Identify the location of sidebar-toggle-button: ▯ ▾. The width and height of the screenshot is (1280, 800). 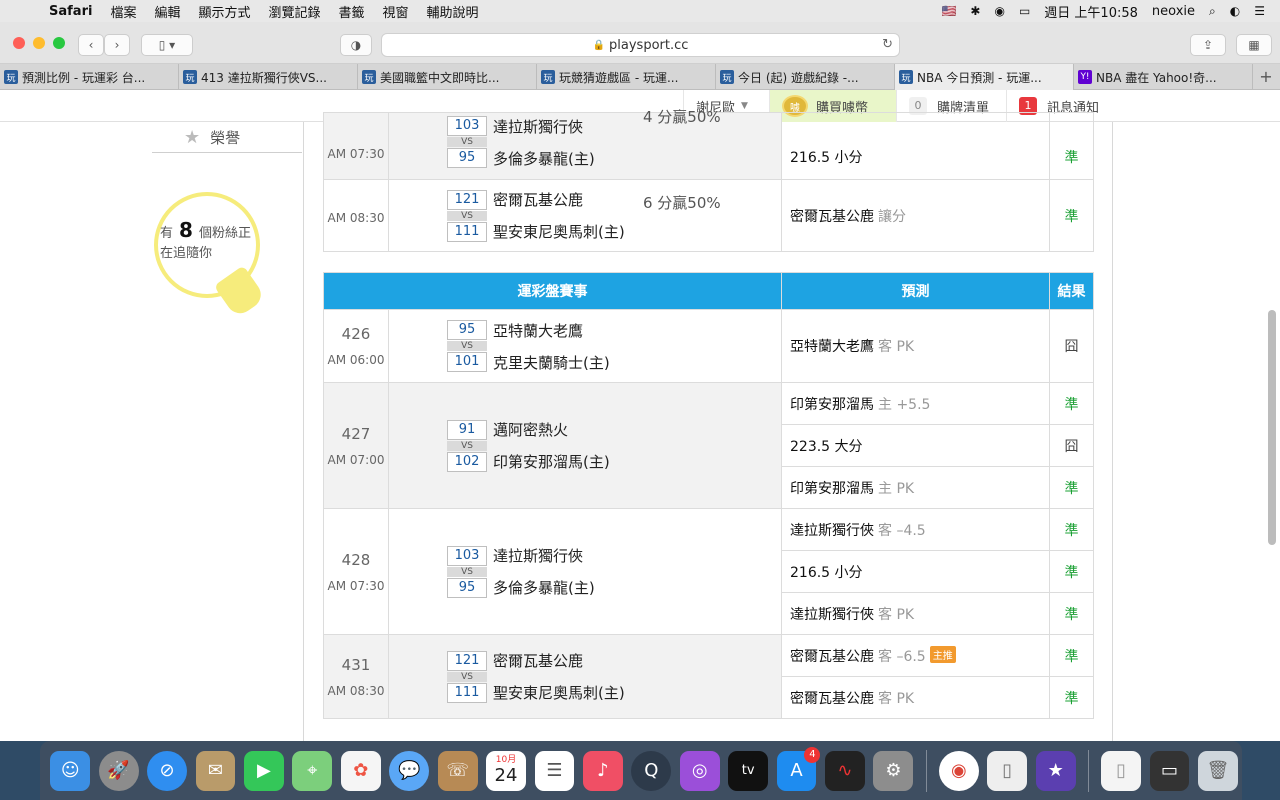
(167, 45).